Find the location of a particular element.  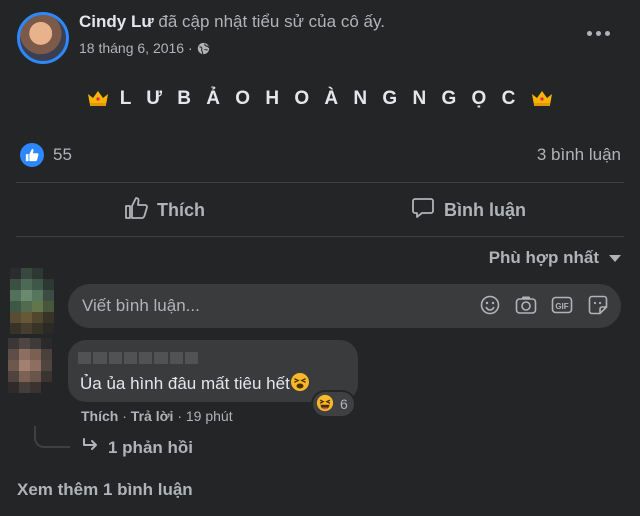

post-body-text: L Ư B Ả O H O À N G N G Ọ C is located at coordinates (320, 98).